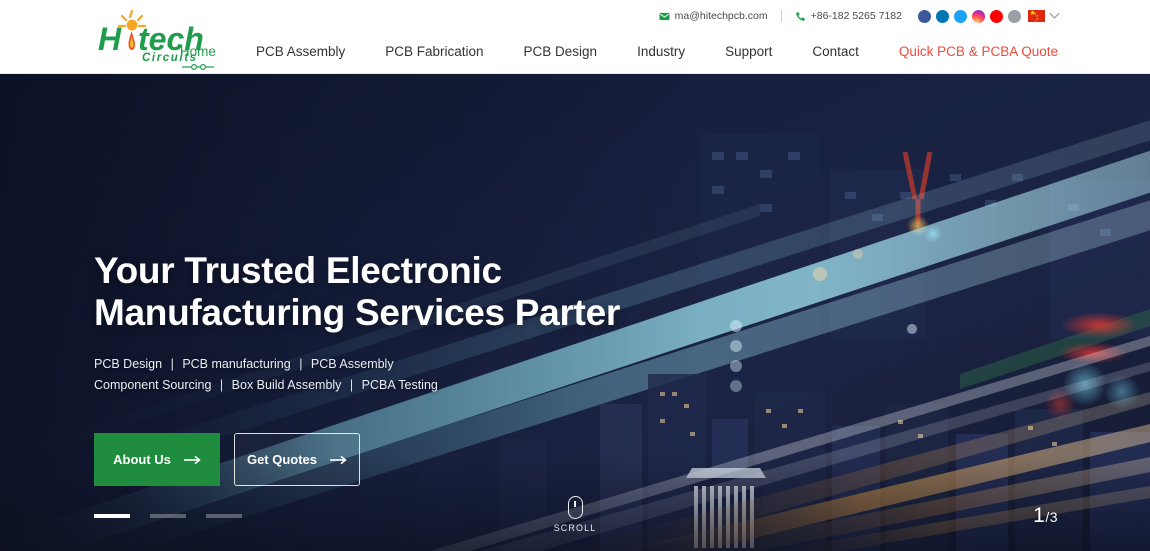  I want to click on service-pcb-design: PCB Design, so click(128, 363).